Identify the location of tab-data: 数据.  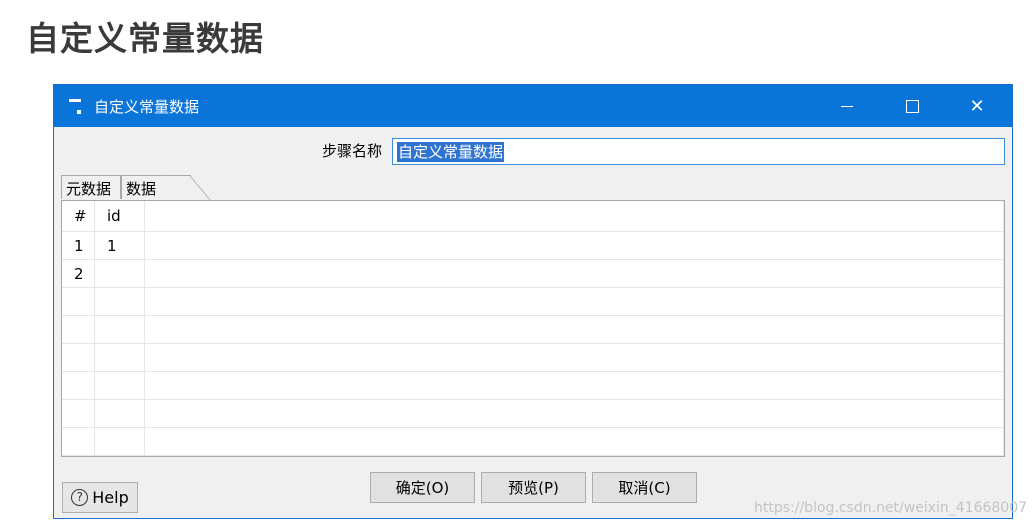
(156, 187).